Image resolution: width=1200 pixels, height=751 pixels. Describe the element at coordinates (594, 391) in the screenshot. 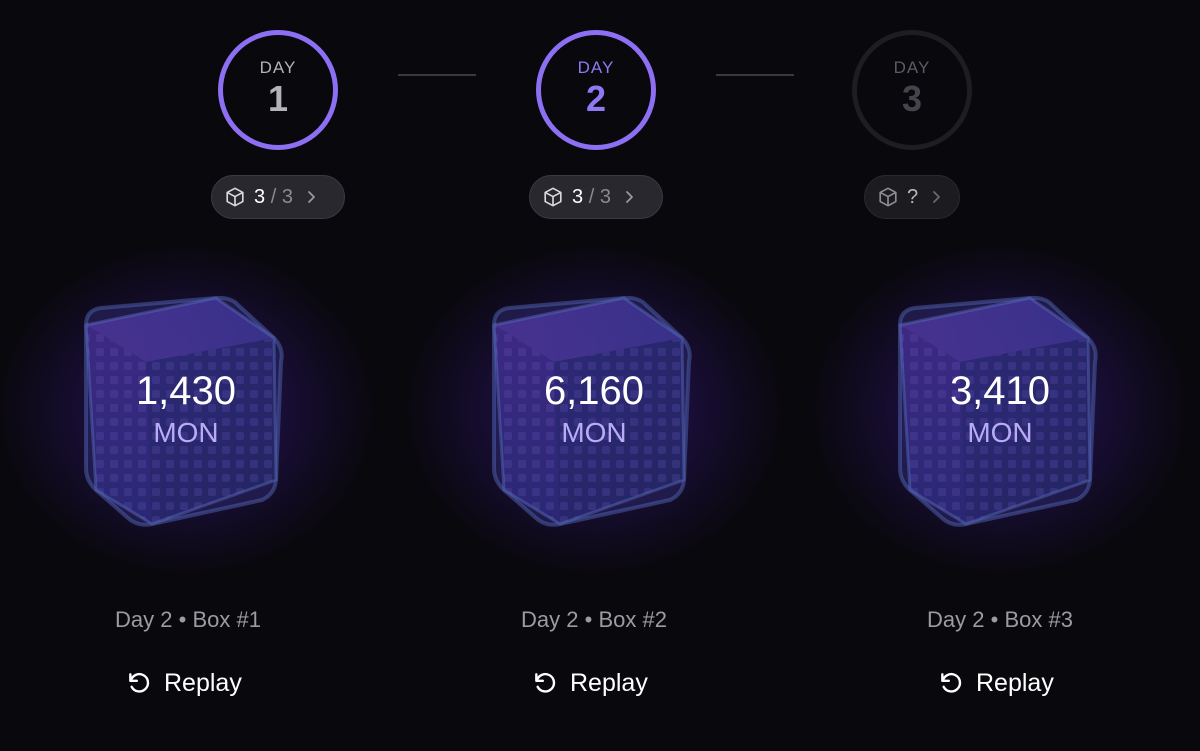

I see `prize-amount: 6,160` at that location.